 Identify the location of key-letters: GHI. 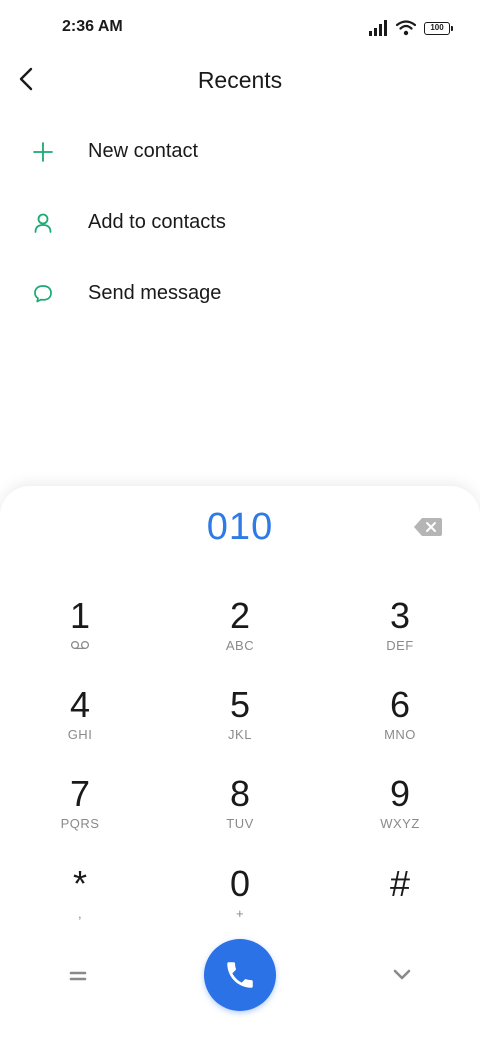
(80, 734).